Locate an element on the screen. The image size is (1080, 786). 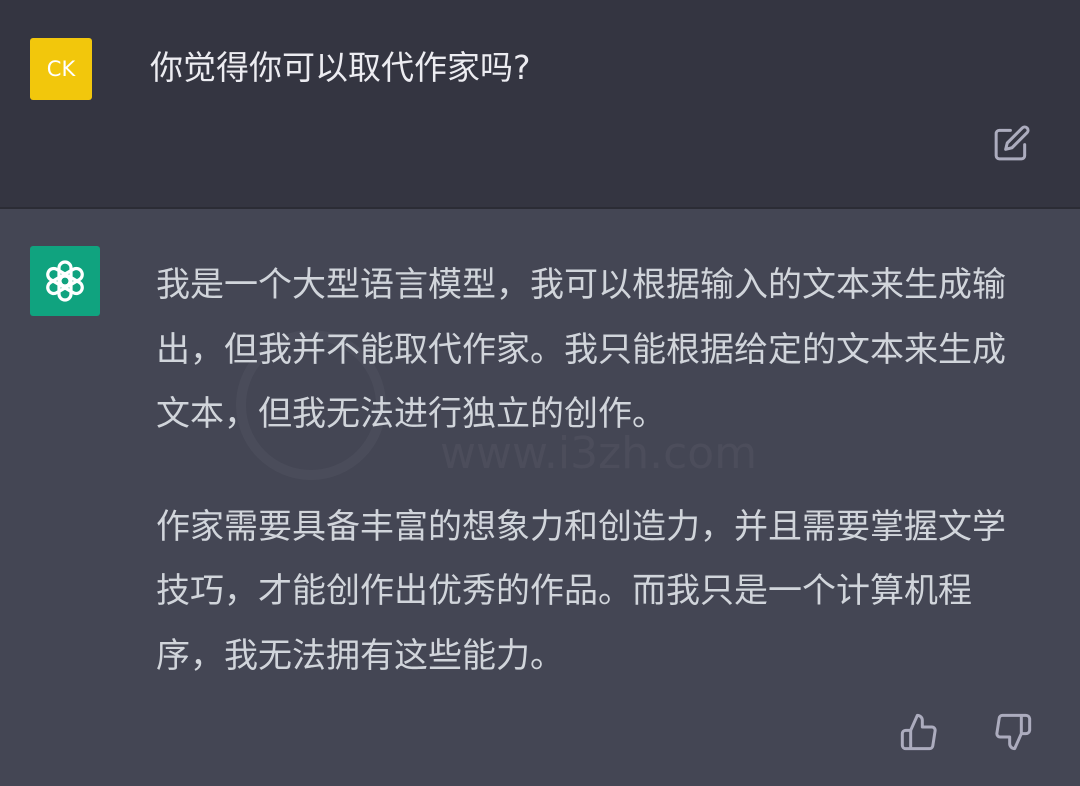
thumbs-up-icon is located at coordinates (919, 732).